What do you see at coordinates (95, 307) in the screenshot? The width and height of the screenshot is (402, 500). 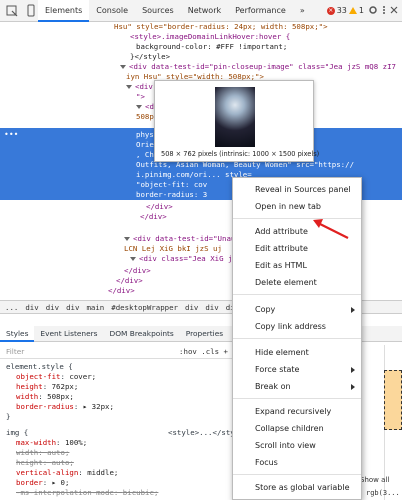 I see `breadcrumb-item: main` at bounding box center [95, 307].